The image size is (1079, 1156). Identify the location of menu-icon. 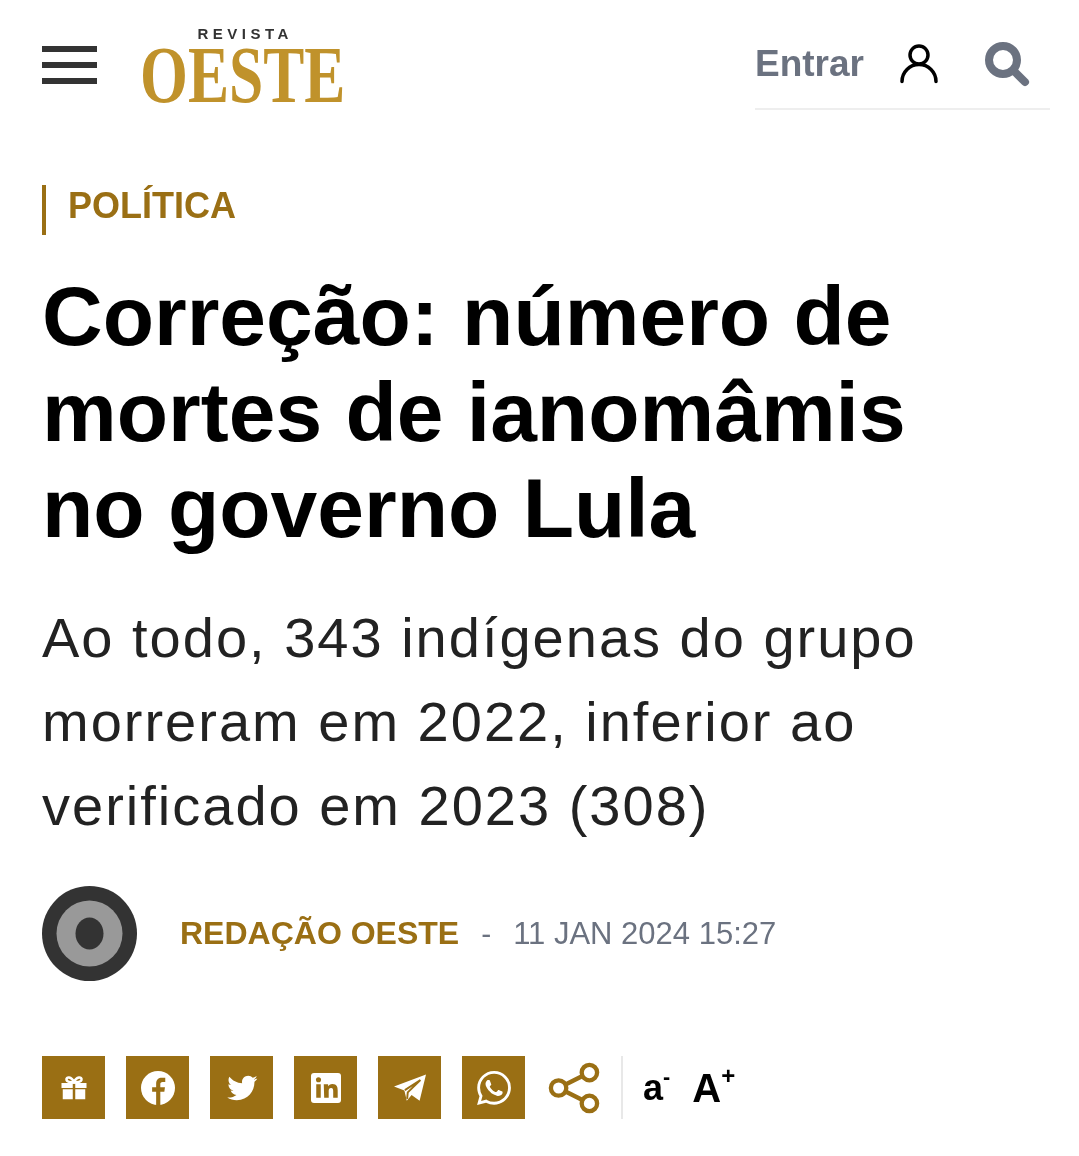
(69, 65).